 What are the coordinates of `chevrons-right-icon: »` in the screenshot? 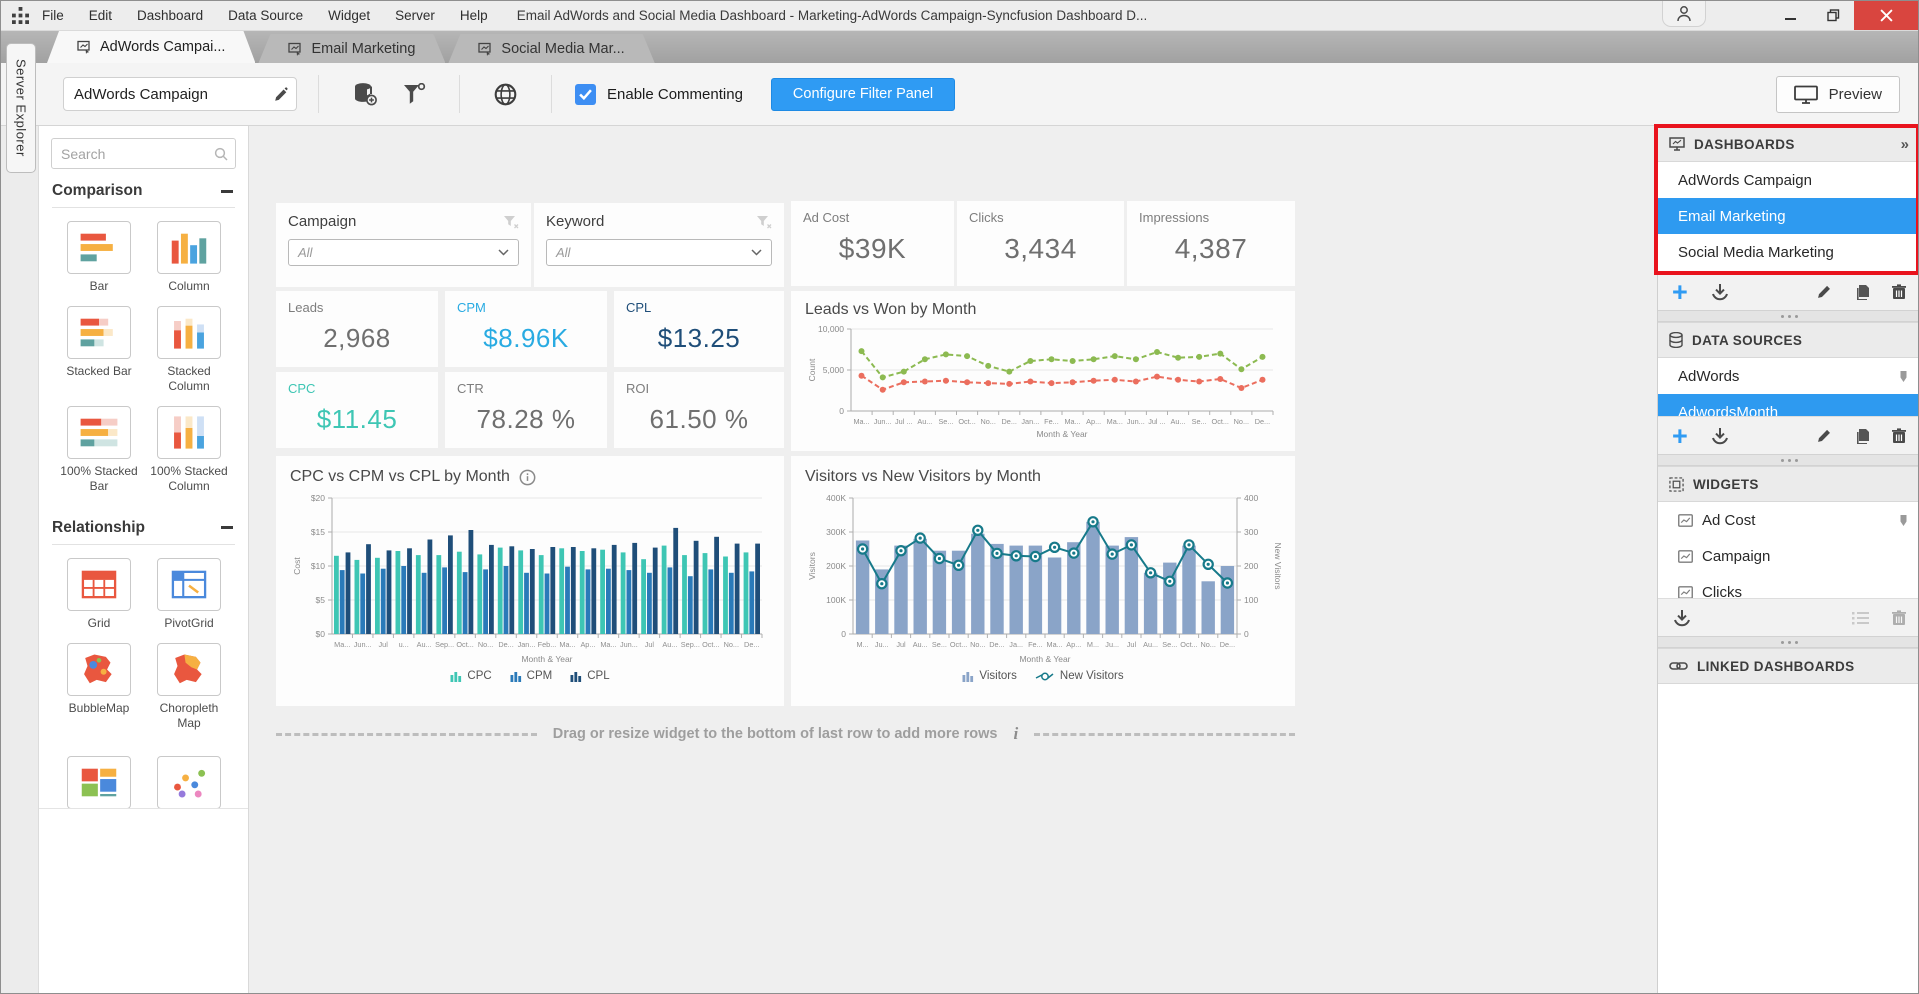 It's located at (1905, 144).